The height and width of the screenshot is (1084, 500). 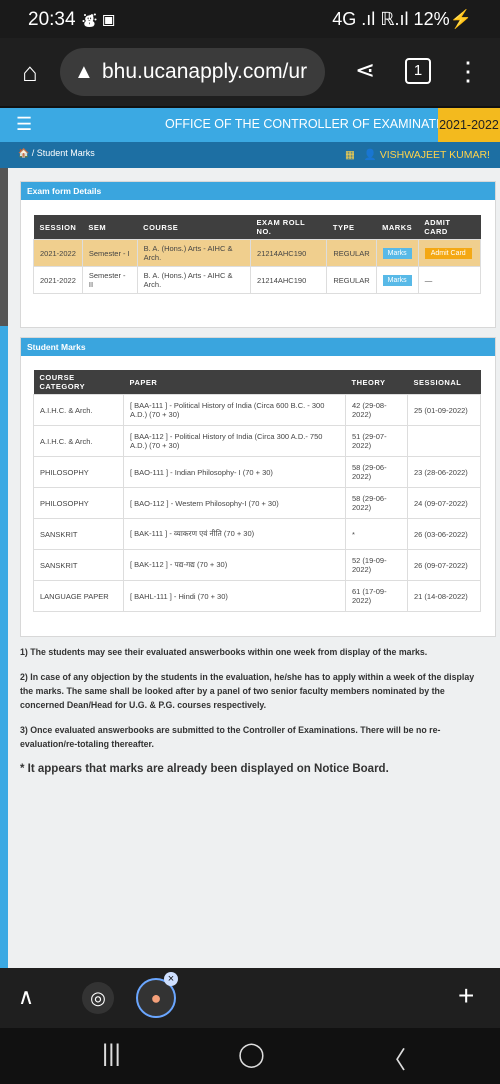 I want to click on user-info: ▦ 👤 VISHWAJEET KUMAR!, so click(x=417, y=154).